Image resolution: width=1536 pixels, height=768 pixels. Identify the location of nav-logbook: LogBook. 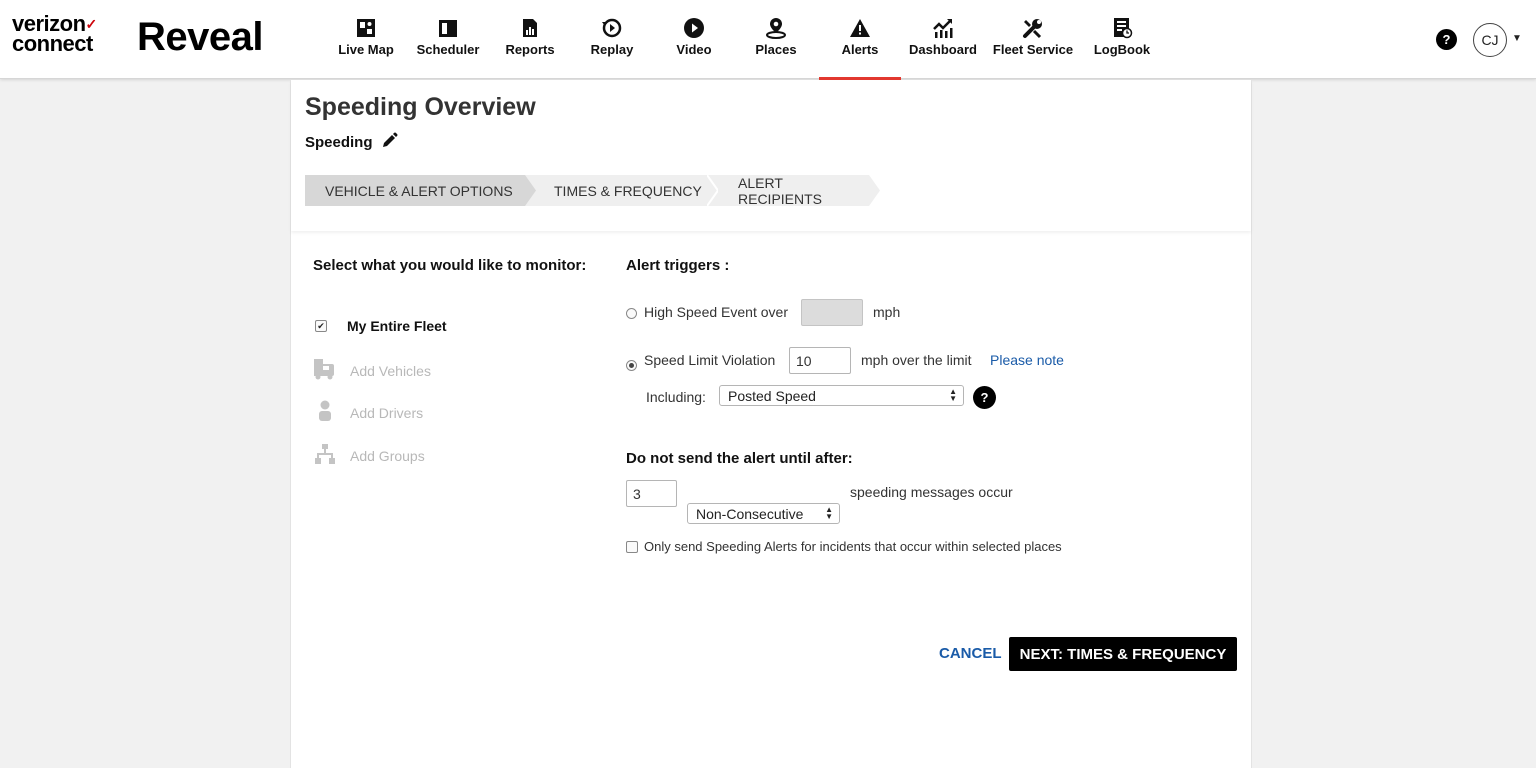
(1122, 39).